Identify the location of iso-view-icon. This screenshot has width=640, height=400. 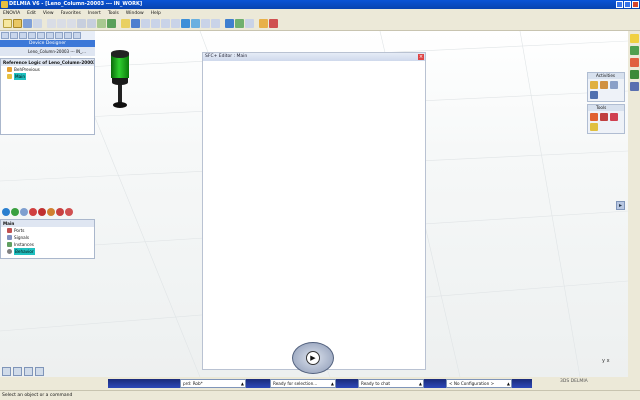
(185, 23).